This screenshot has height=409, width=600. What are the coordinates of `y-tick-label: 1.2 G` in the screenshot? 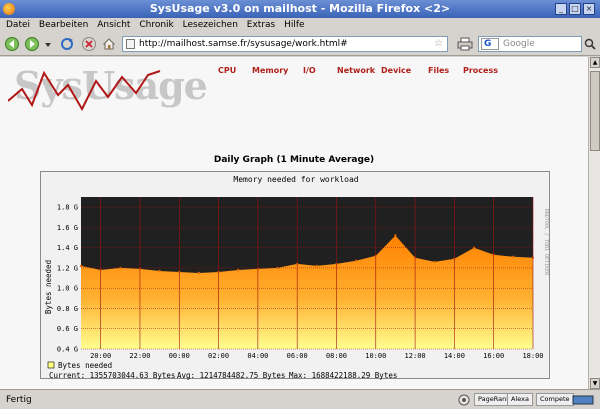 It's located at (67, 268).